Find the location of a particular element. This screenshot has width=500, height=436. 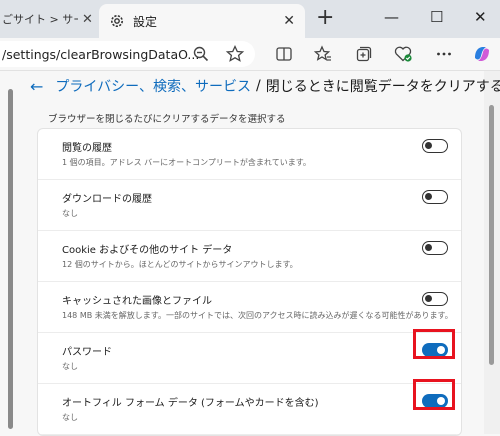

minimize-button: — is located at coordinates (391, 17).